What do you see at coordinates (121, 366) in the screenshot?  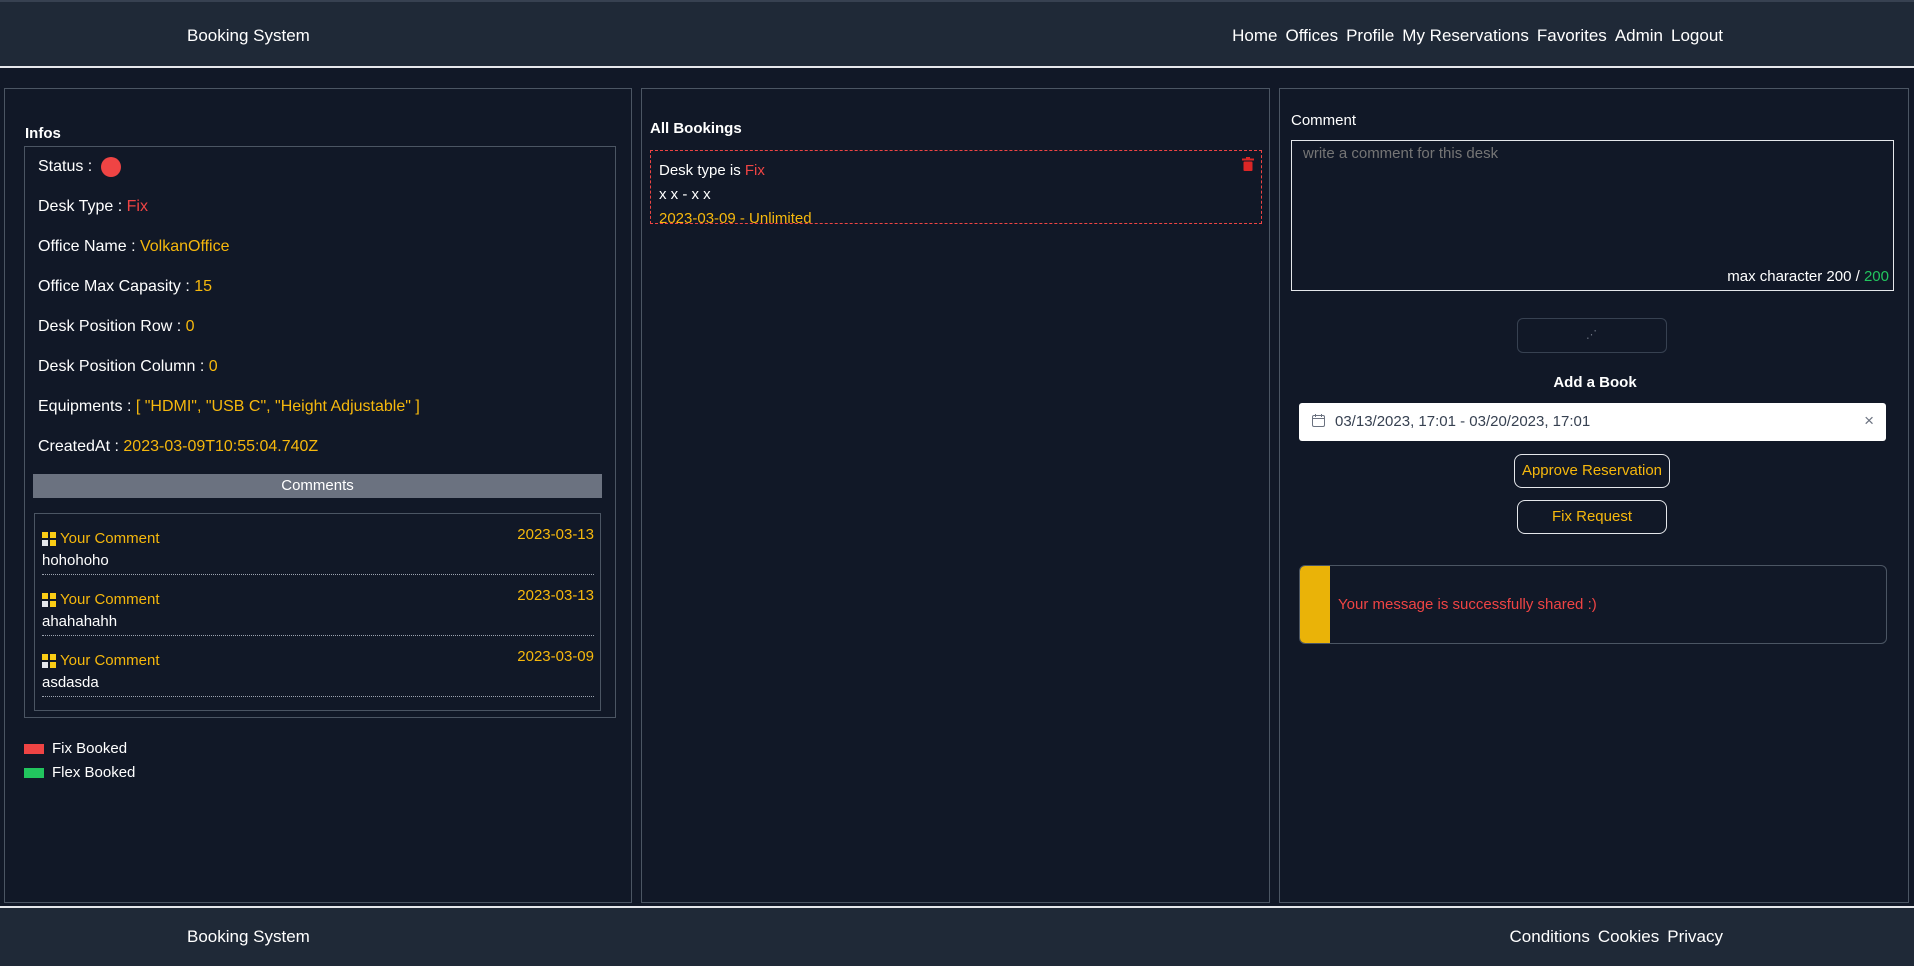 I see `position-column-label: Desk Position Column :` at bounding box center [121, 366].